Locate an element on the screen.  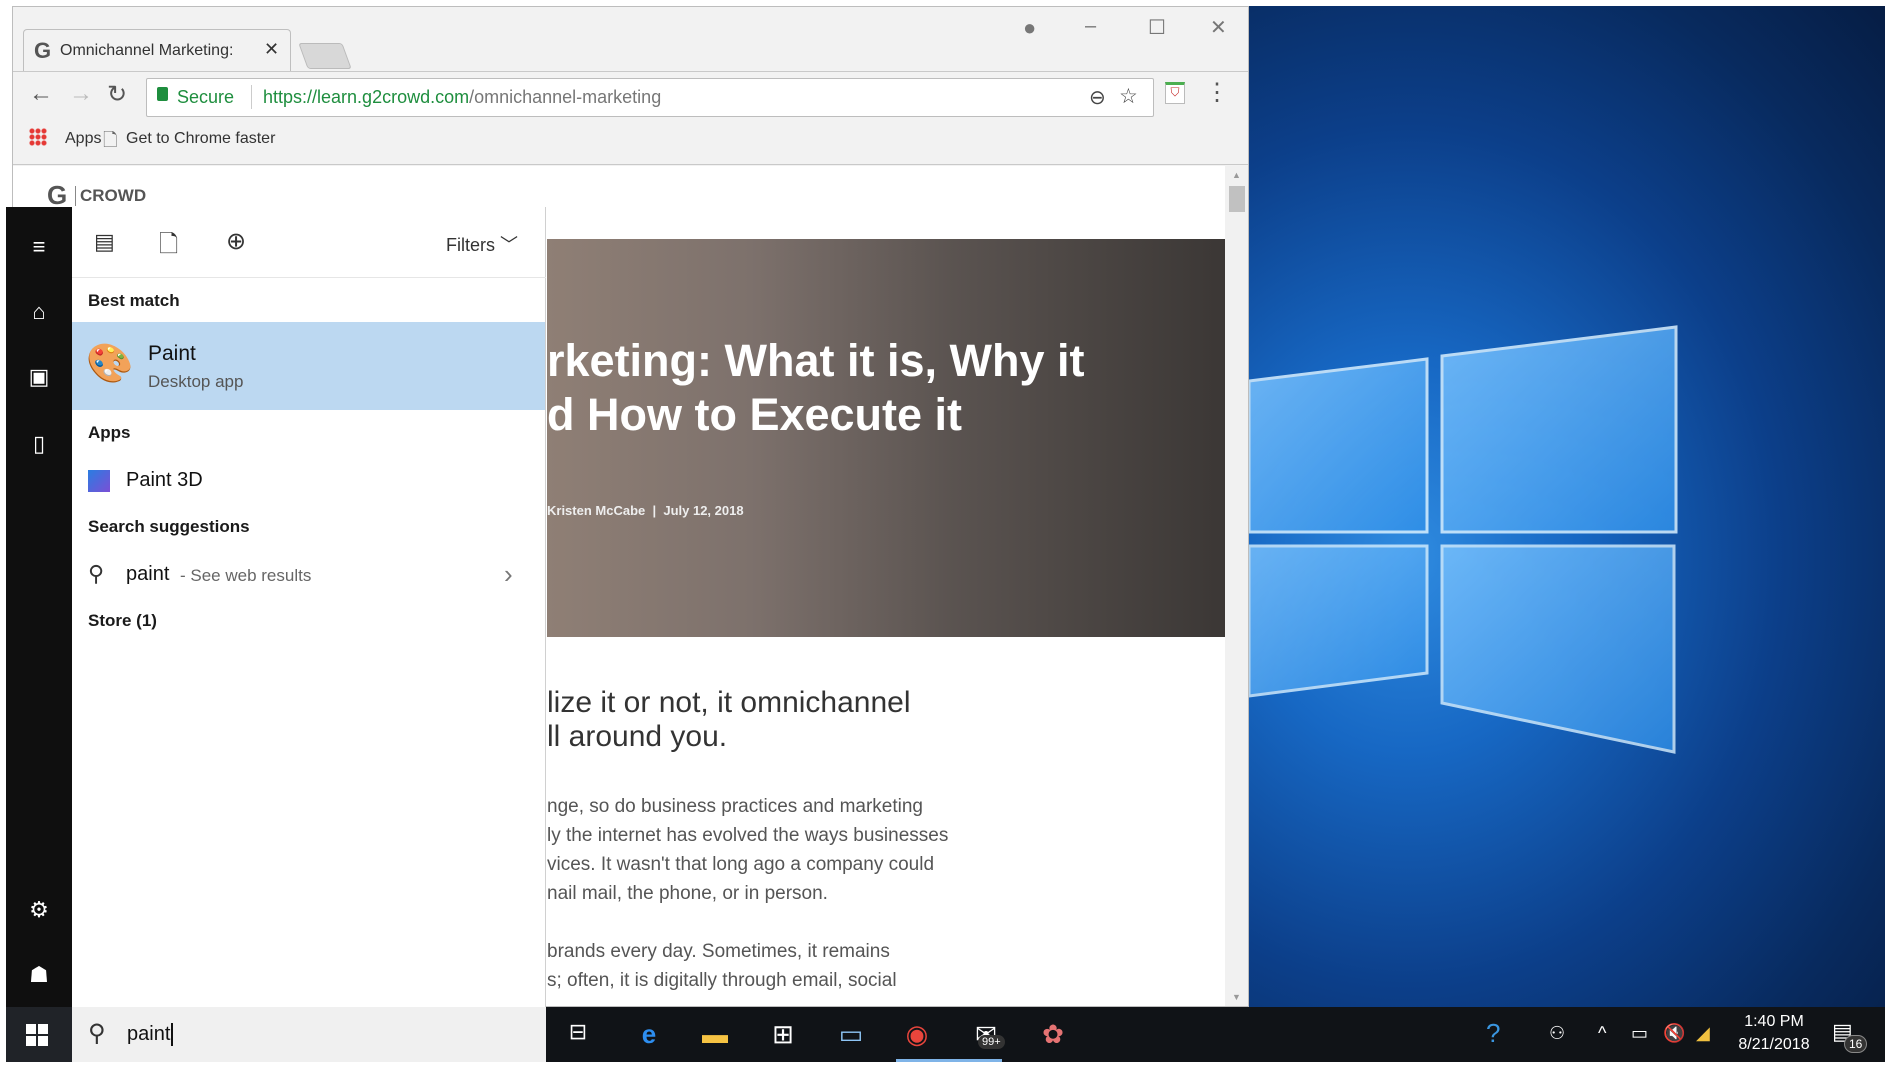
app-name: Paint 3D is located at coordinates (164, 480).